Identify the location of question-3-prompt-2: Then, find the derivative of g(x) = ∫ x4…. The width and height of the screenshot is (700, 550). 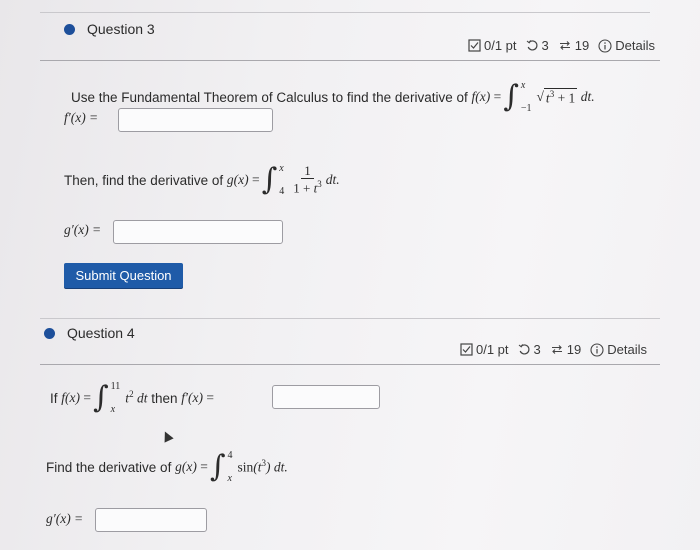
(202, 180).